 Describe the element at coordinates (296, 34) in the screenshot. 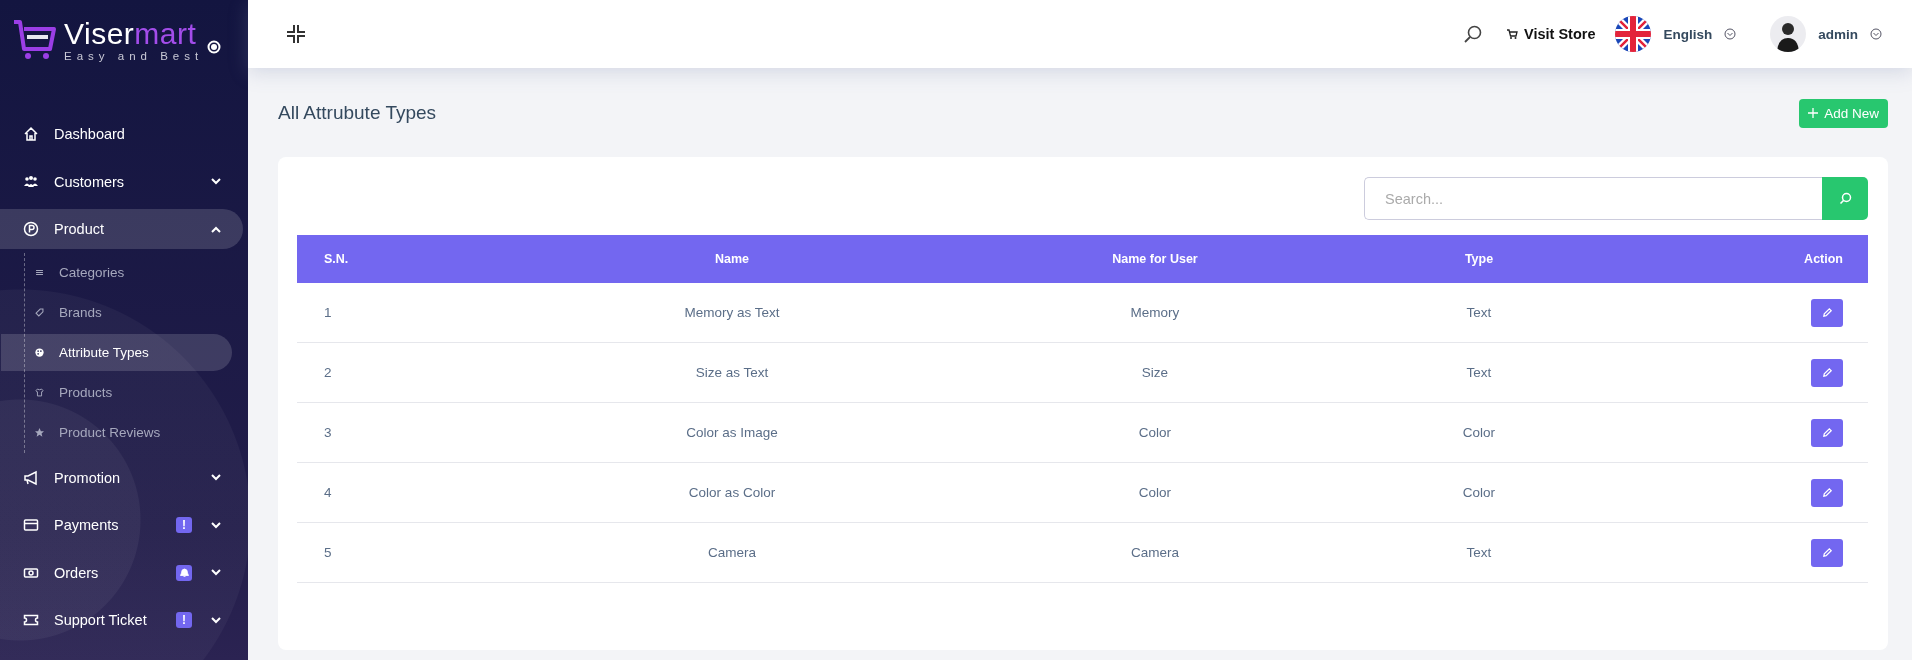

I see `collapse-icon` at that location.